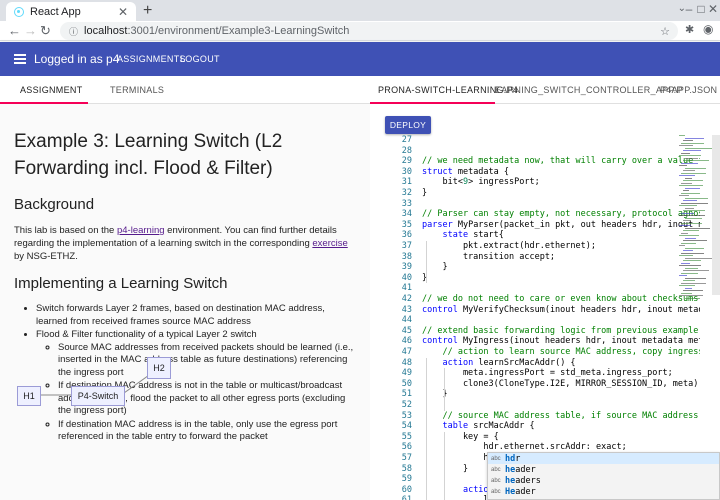 This screenshot has height=500, width=720. Describe the element at coordinates (14, 30) in the screenshot. I see `back-icon: ←` at that location.